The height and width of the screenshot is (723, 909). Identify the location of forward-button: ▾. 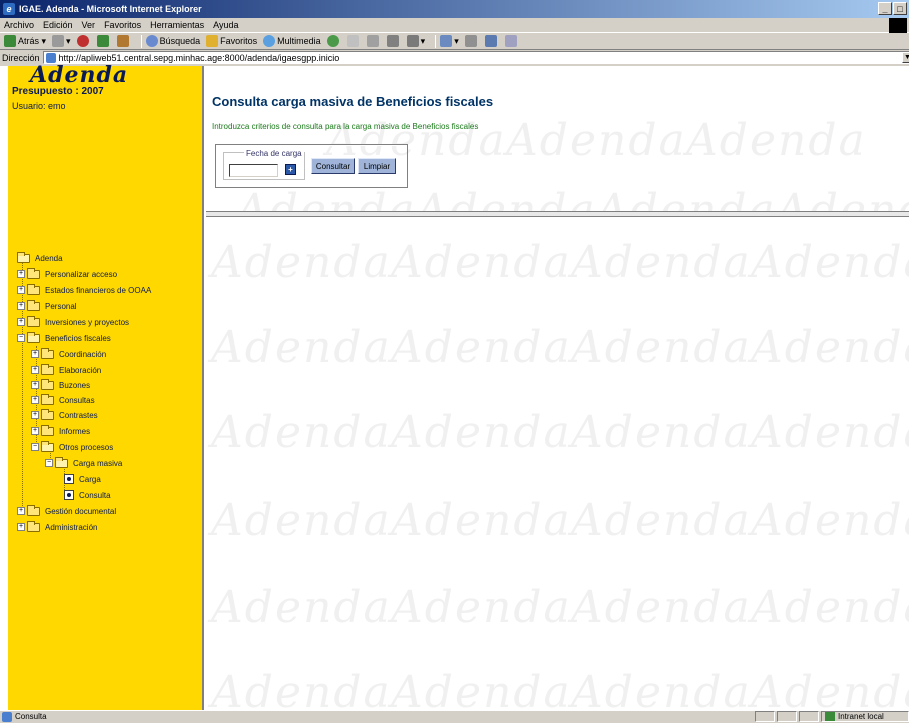
(61, 41).